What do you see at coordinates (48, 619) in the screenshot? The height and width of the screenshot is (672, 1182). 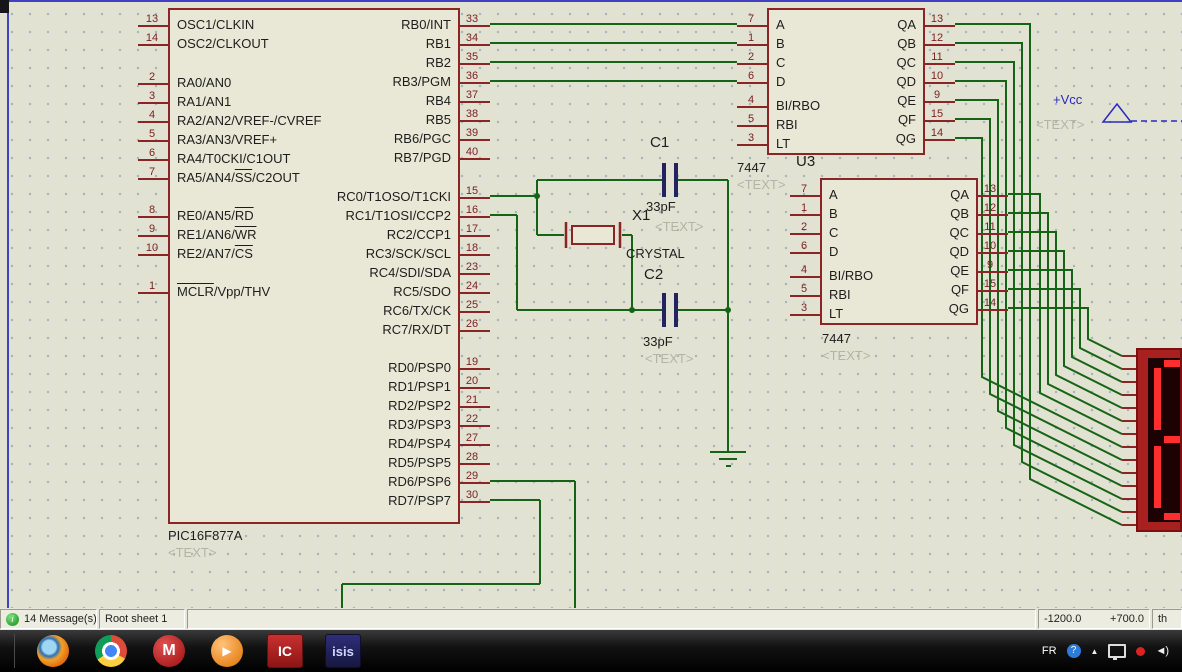 I see `message-count-panel: i 14 Message(s)` at bounding box center [48, 619].